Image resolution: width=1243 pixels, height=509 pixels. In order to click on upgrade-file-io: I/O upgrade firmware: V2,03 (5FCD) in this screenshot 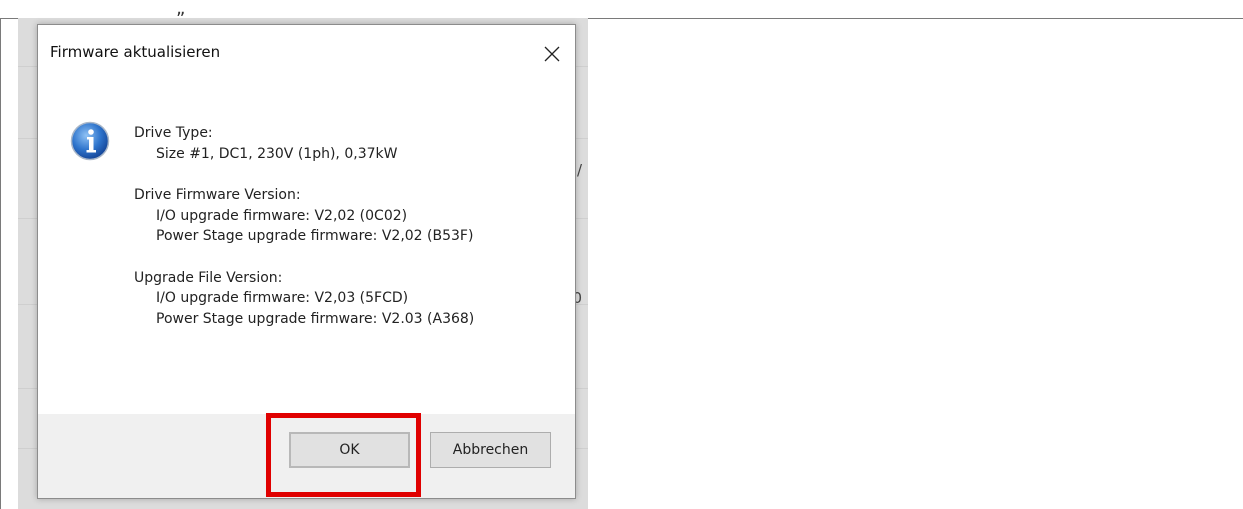, I will do `click(282, 298)`.